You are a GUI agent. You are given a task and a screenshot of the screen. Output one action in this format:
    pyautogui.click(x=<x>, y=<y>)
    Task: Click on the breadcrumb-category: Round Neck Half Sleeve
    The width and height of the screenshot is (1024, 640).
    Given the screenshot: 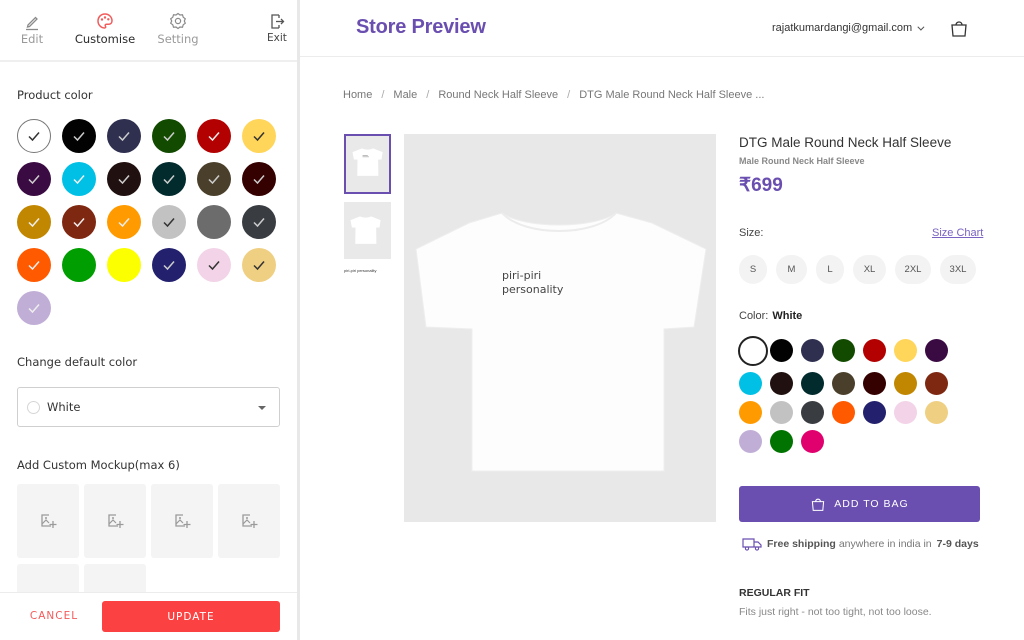 What is the action you would take?
    pyautogui.click(x=498, y=95)
    